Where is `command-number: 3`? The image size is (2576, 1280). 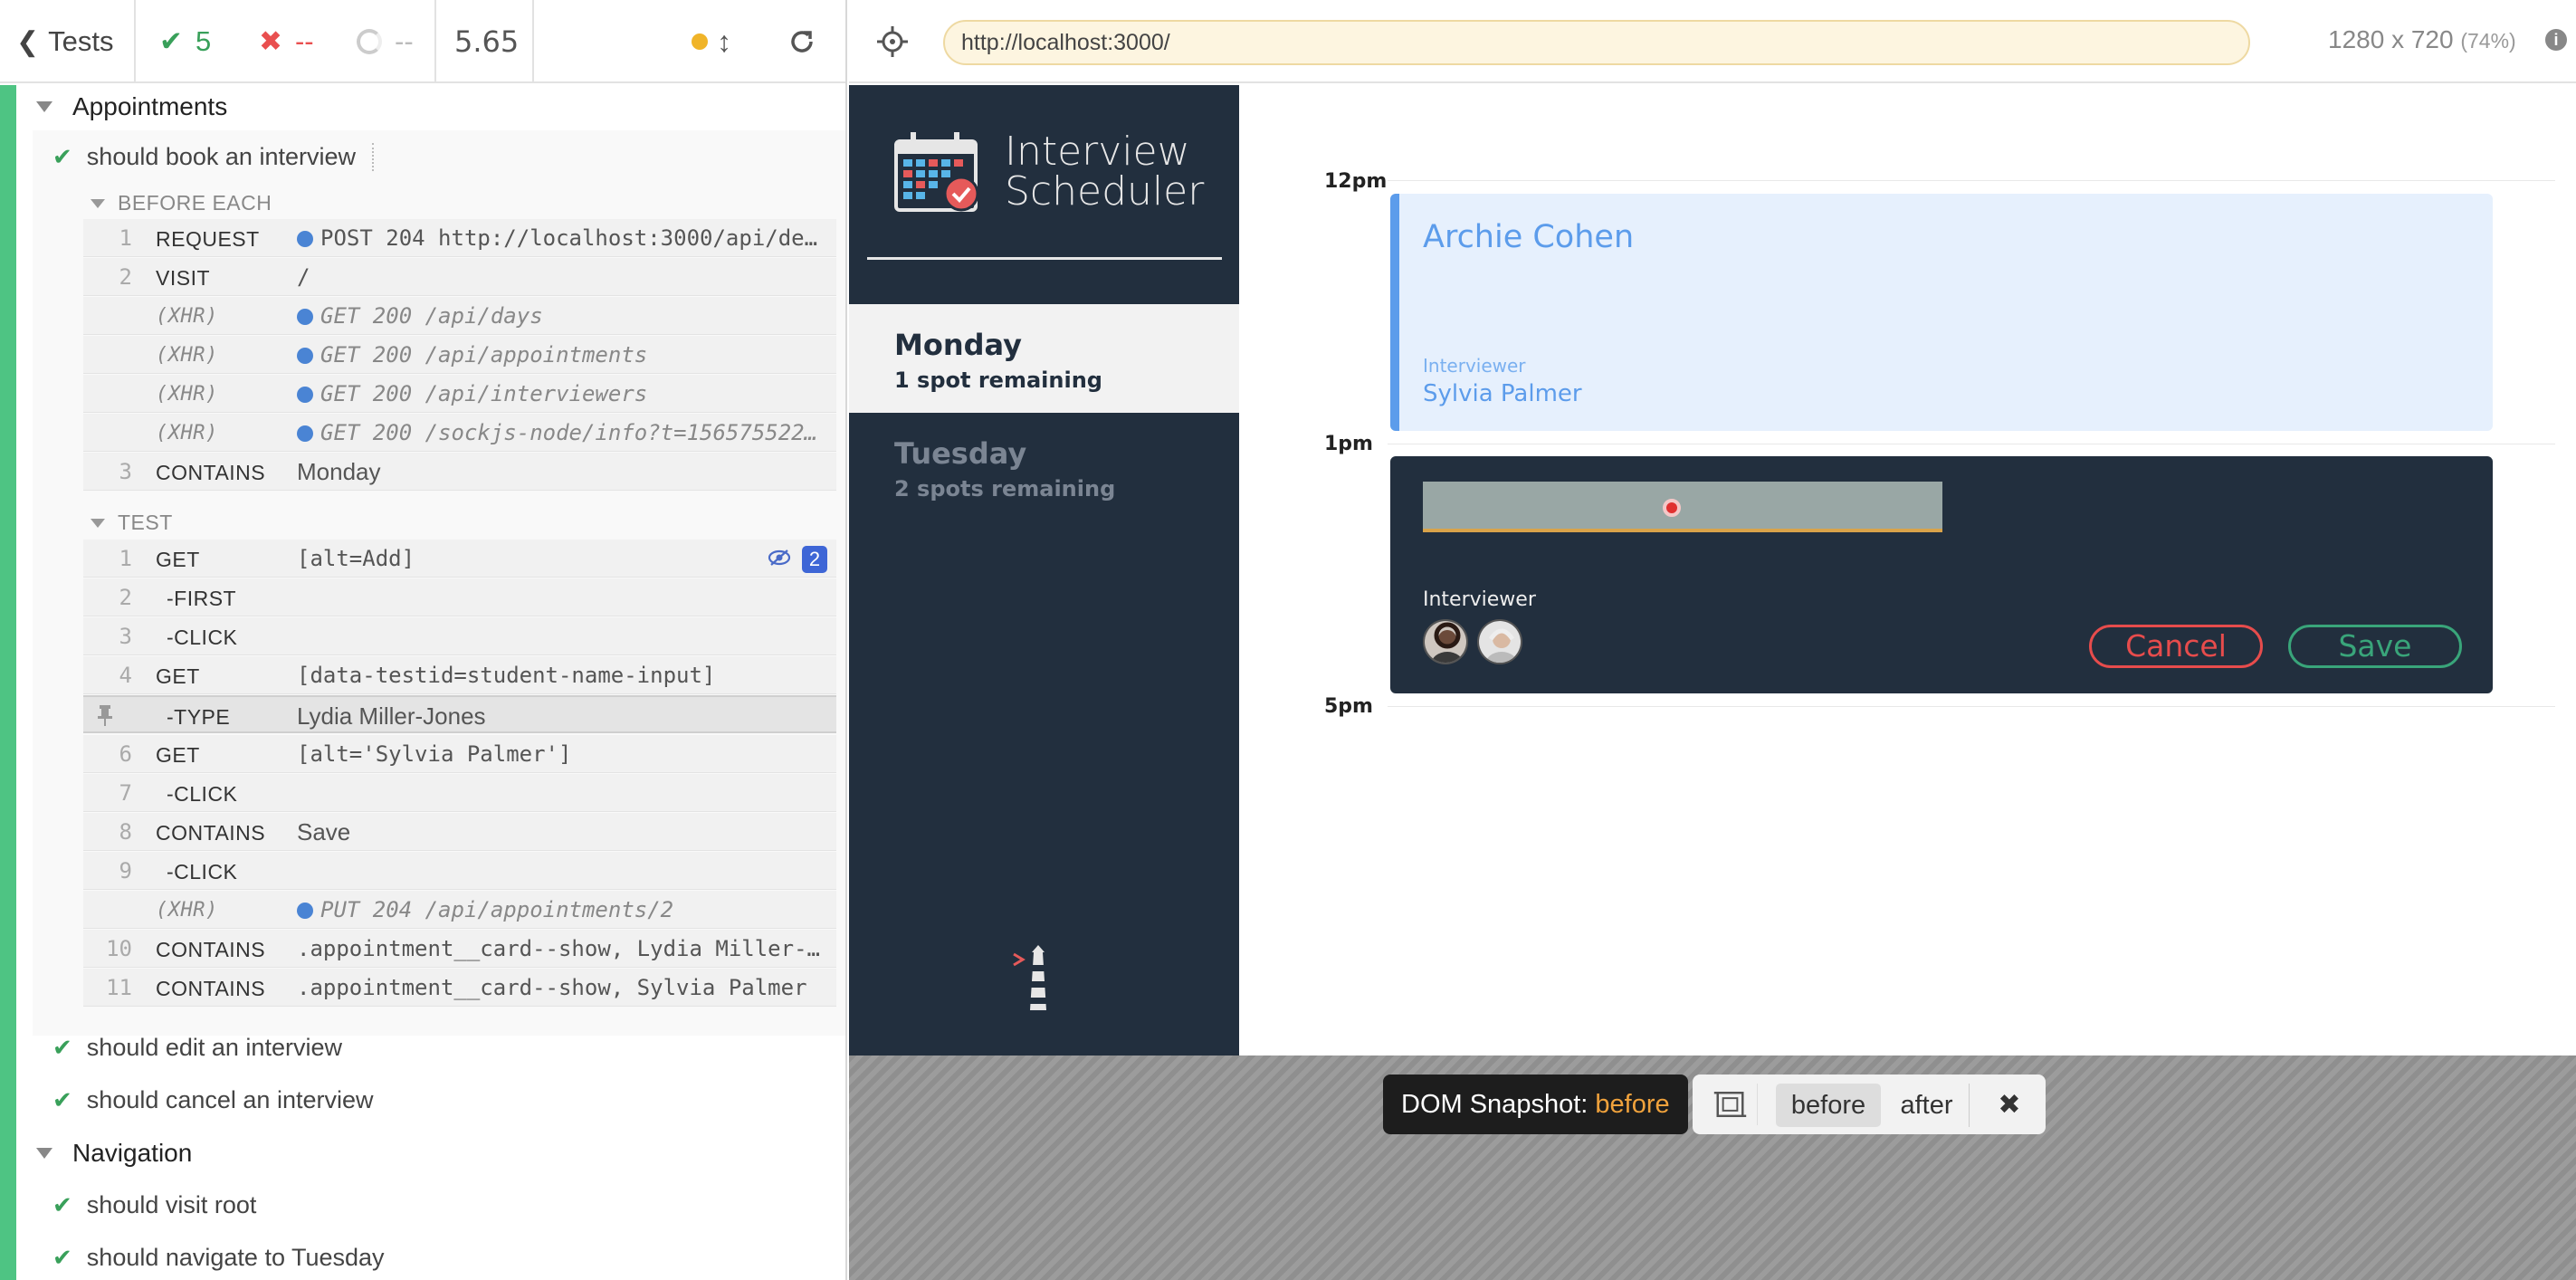 command-number: 3 is located at coordinates (126, 471).